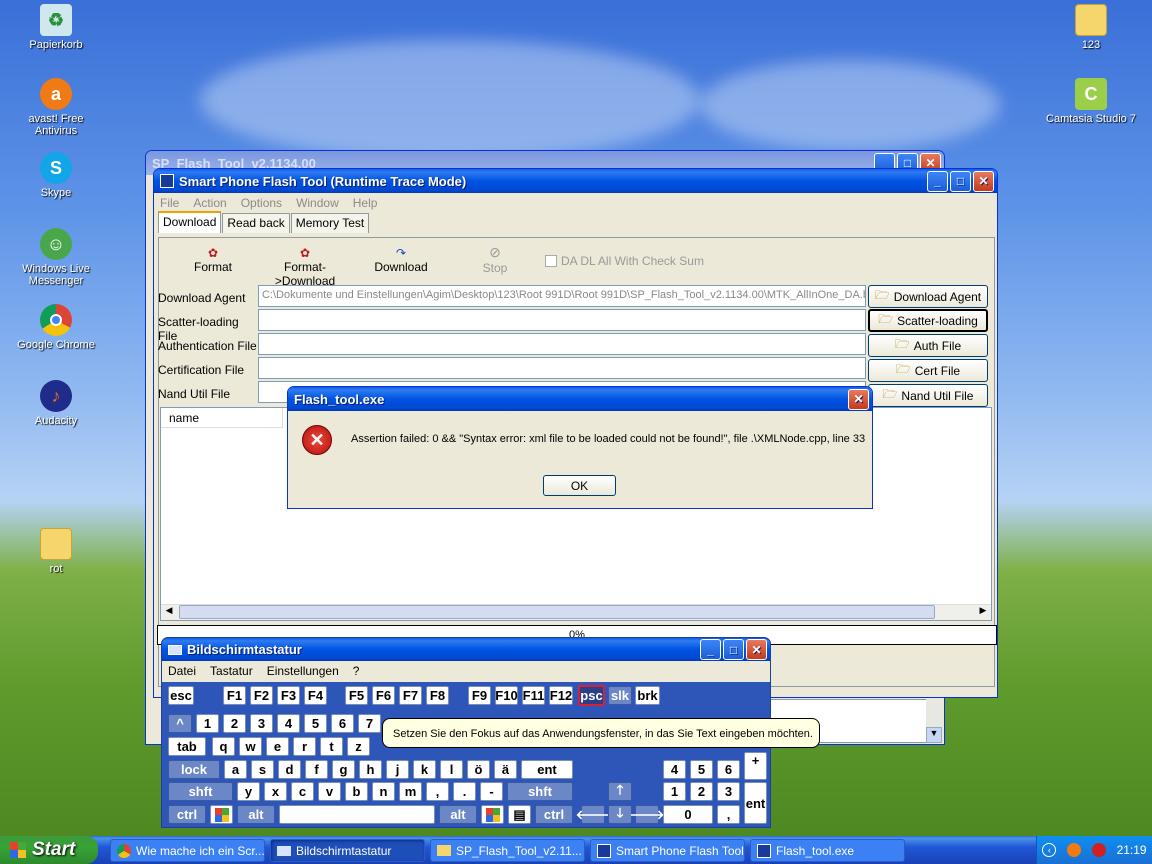 This screenshot has width=1152, height=864. Describe the element at coordinates (533, 695) in the screenshot. I see `key-f11: F11` at that location.